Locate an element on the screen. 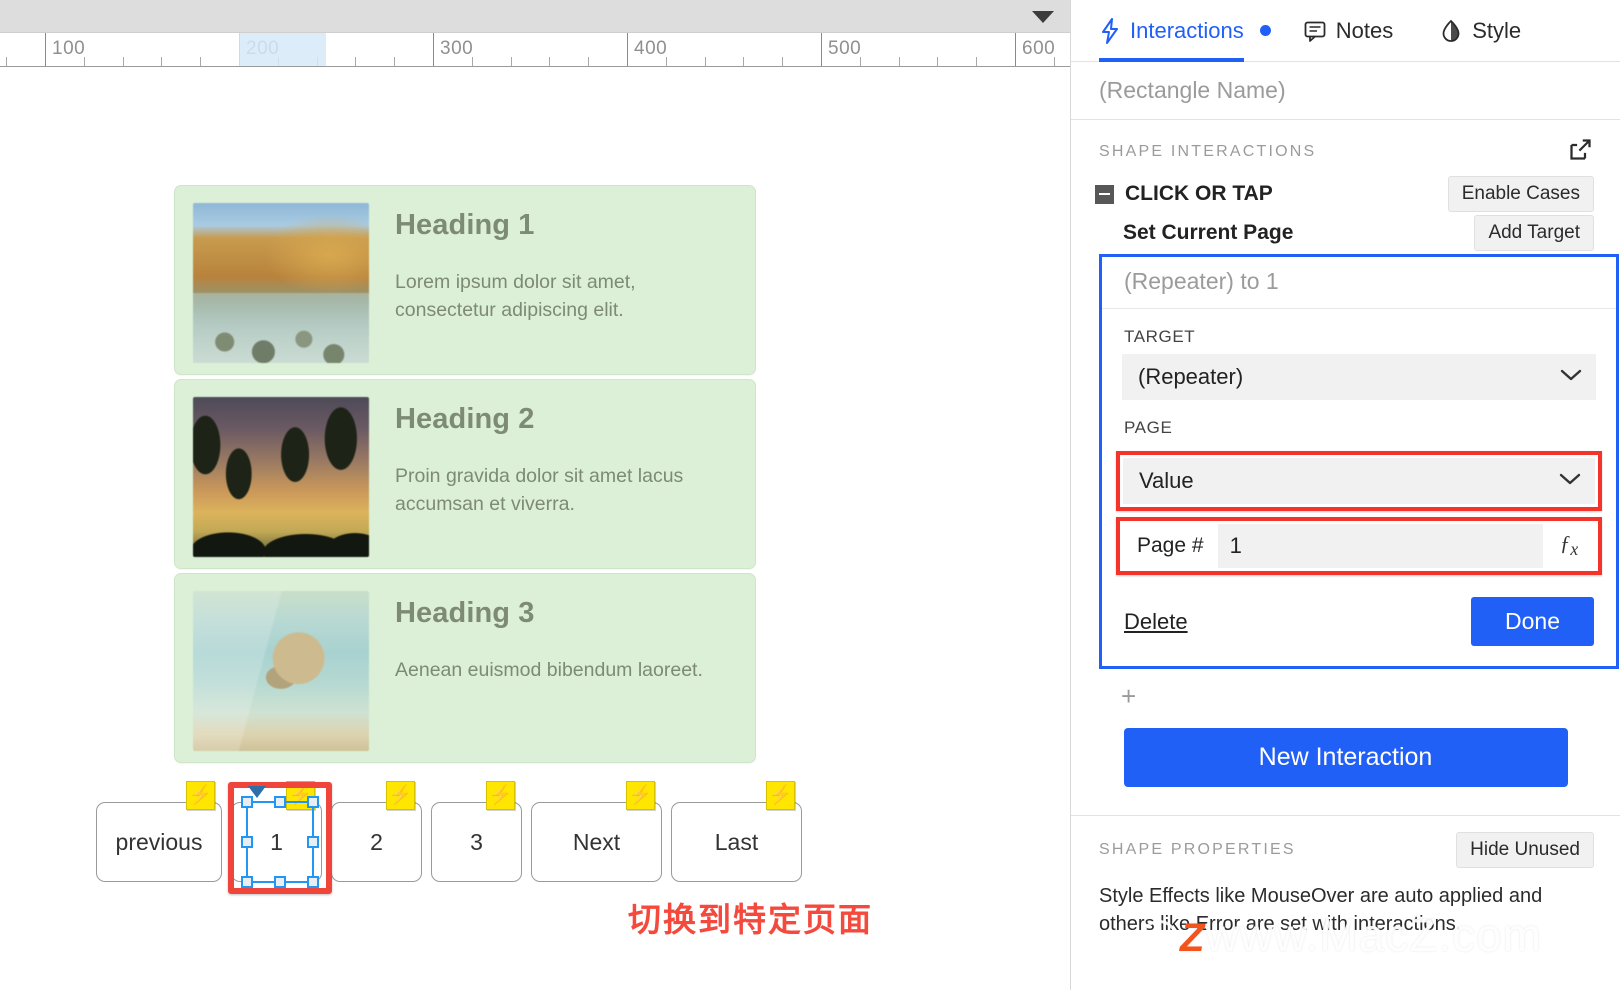 The height and width of the screenshot is (990, 1620). done-button: Done is located at coordinates (1532, 621).